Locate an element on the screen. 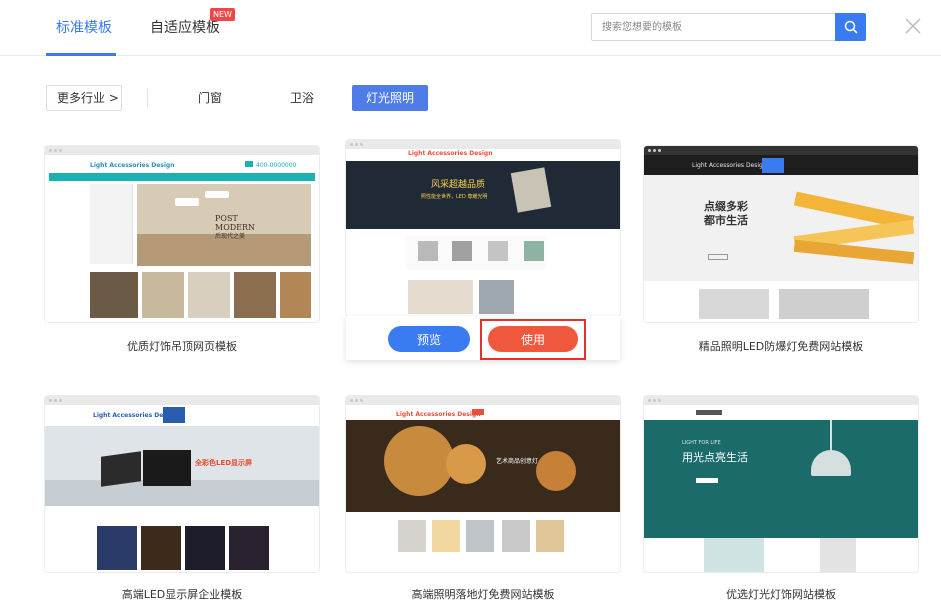 The width and height of the screenshot is (941, 604). thumb-headline: 点缀多彩 is located at coordinates (726, 206).